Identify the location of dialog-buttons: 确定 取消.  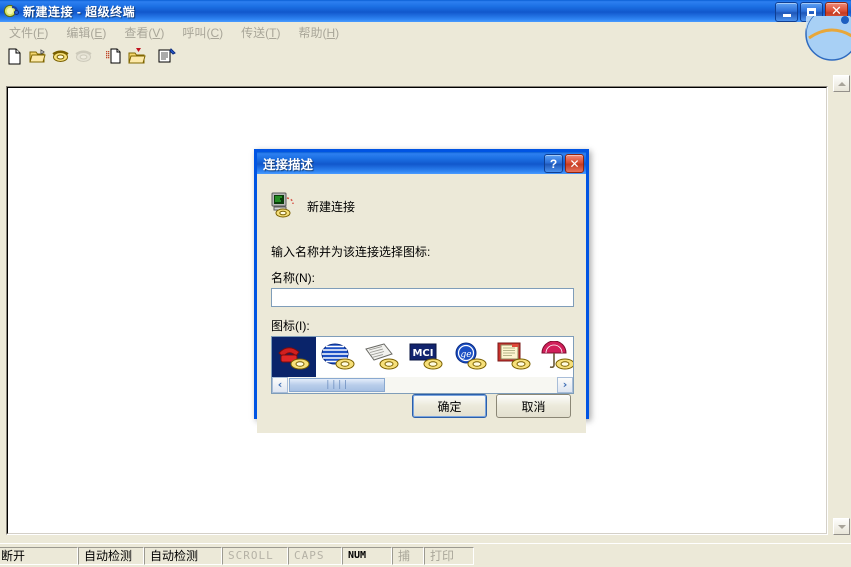
(491, 406).